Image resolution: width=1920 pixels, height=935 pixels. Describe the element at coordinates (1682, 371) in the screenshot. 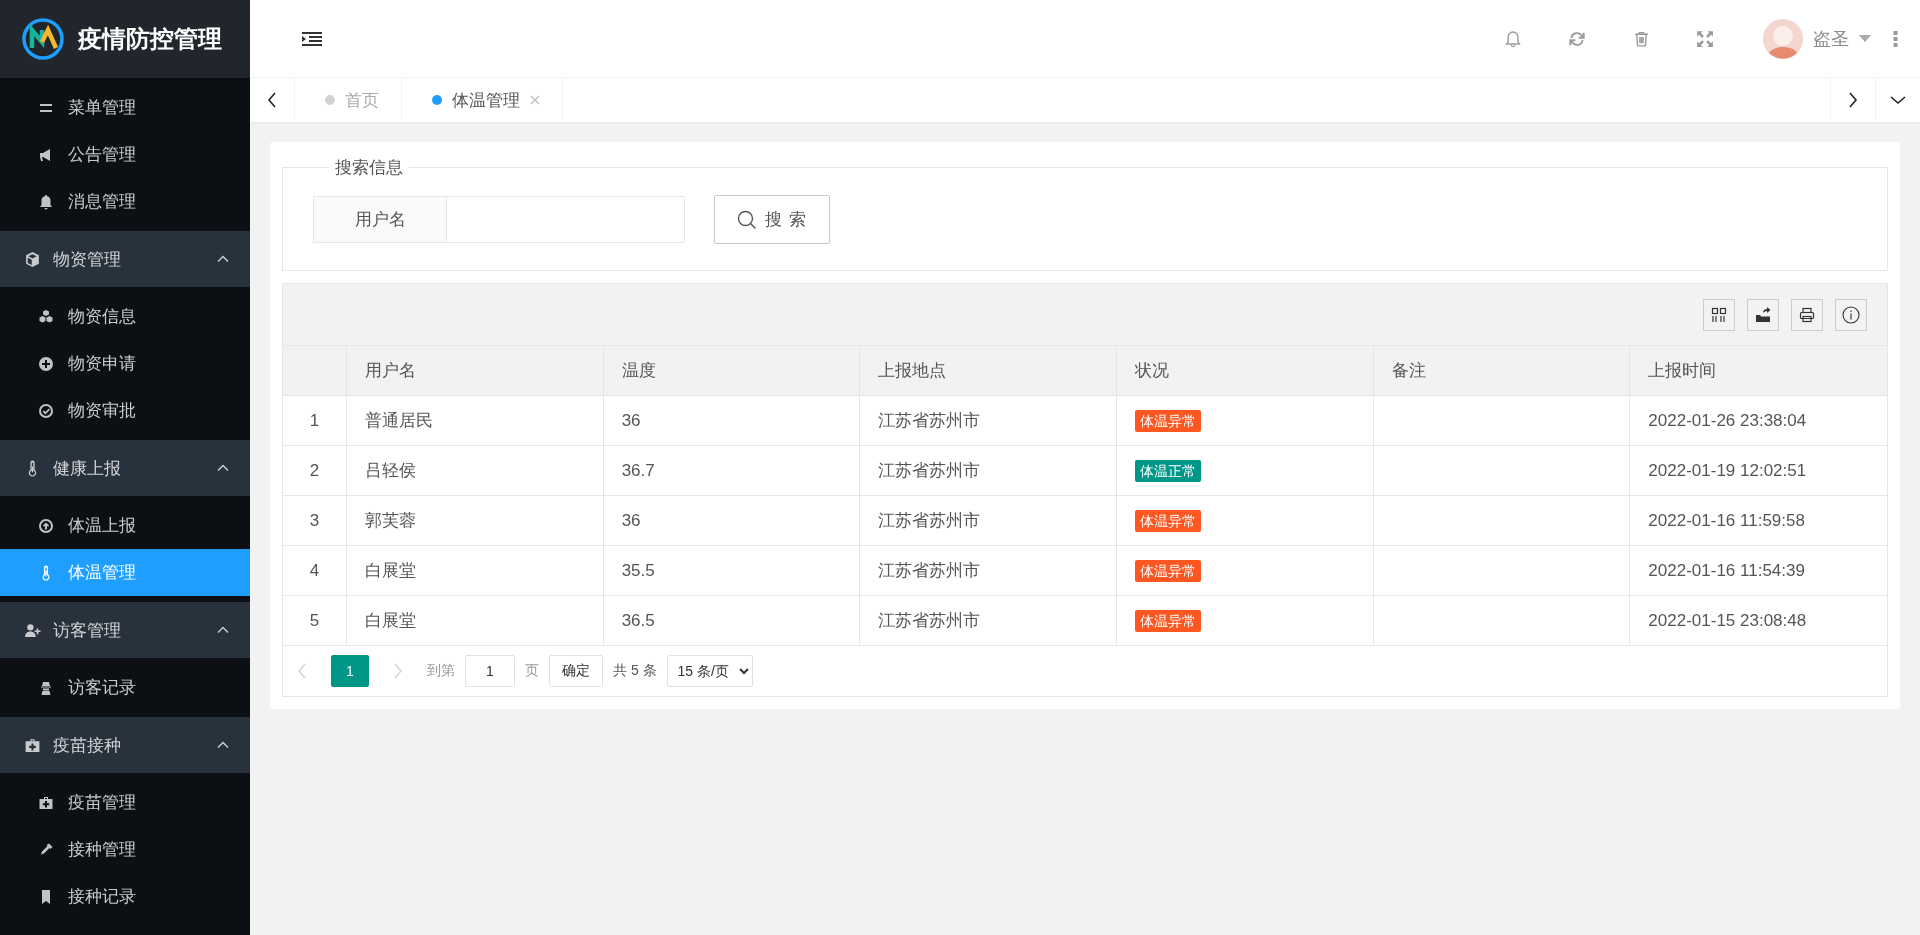

I see `column-header: 上报时间` at that location.